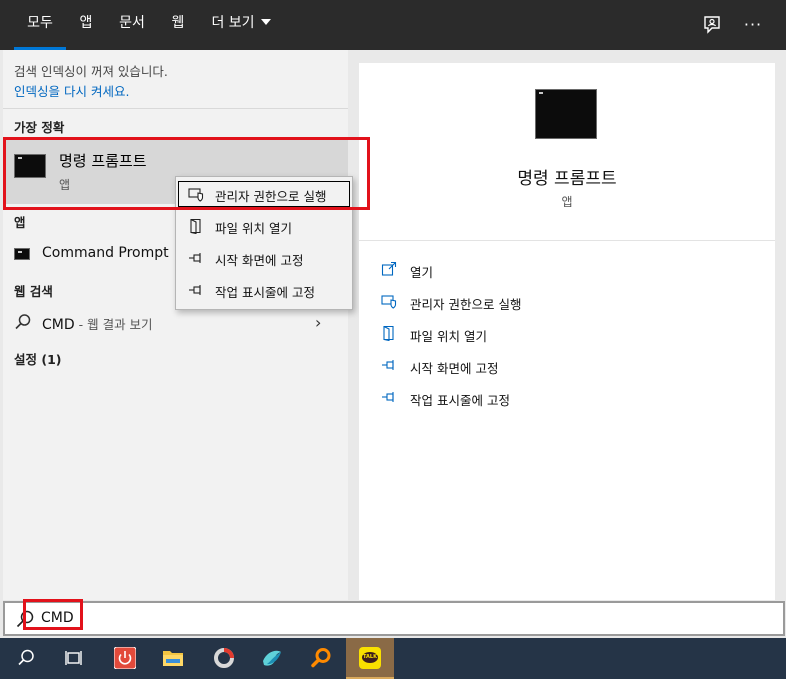  What do you see at coordinates (567, 179) in the screenshot?
I see `preview-title: 명령 프롬프트` at bounding box center [567, 179].